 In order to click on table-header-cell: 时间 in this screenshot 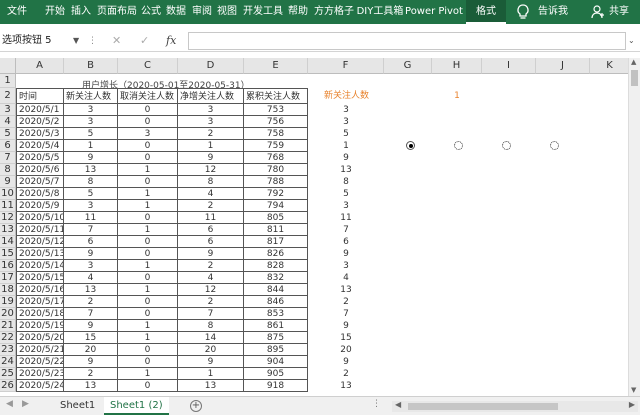, I will do `click(40, 96)`.